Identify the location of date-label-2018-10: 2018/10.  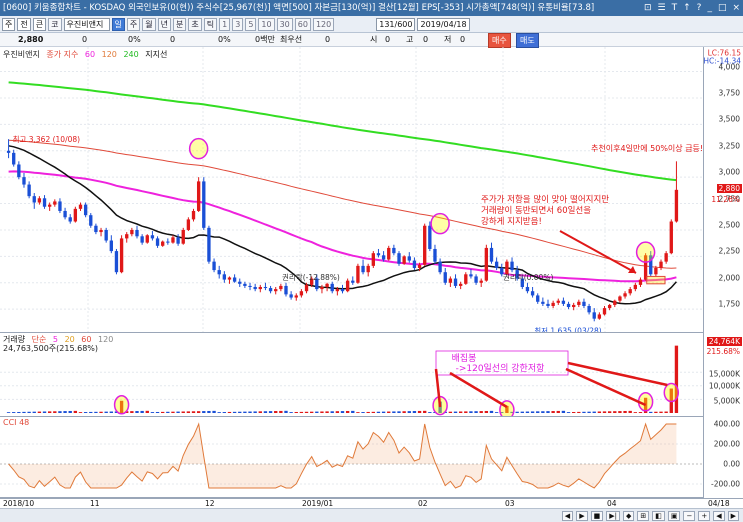
(19, 503).